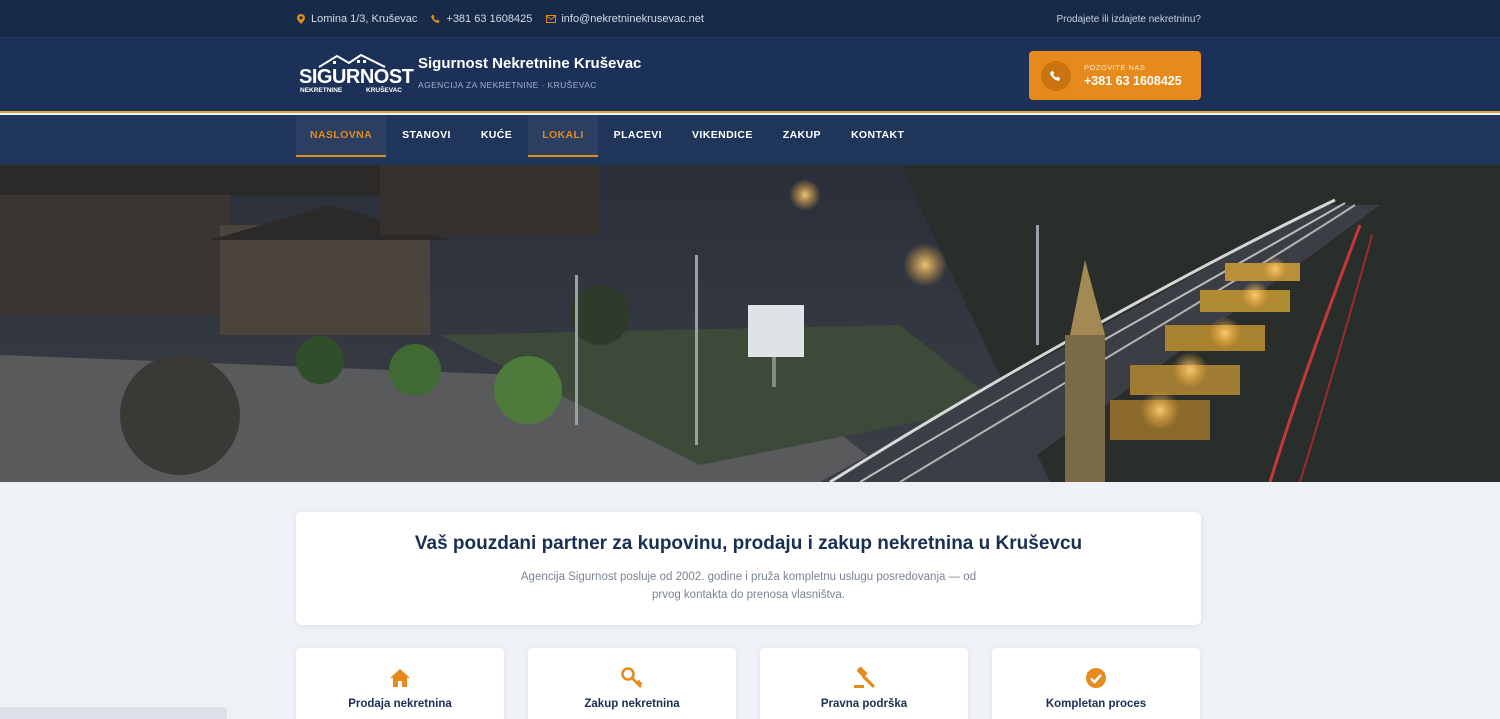  What do you see at coordinates (1133, 81) in the screenshot?
I see `call-us-number: +381 63 1608425` at bounding box center [1133, 81].